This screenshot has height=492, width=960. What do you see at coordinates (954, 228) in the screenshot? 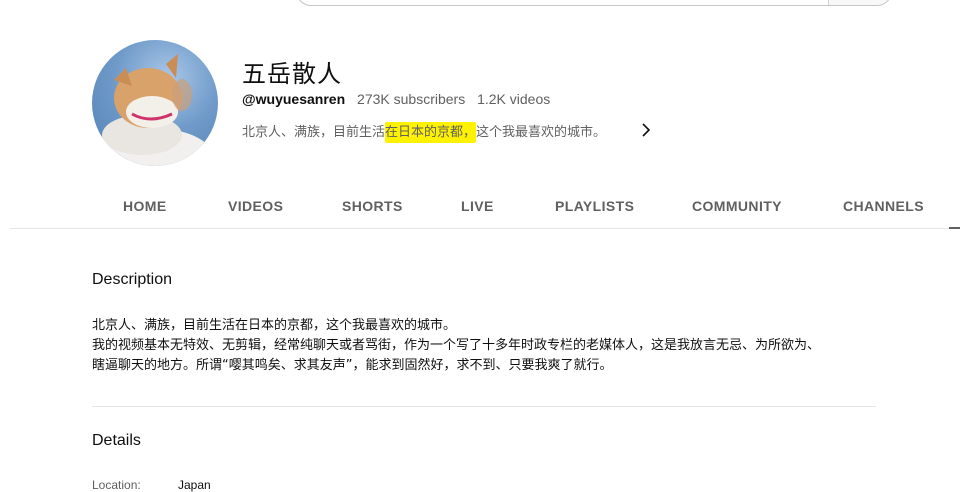
I see `tab-scroll-indicator` at bounding box center [954, 228].